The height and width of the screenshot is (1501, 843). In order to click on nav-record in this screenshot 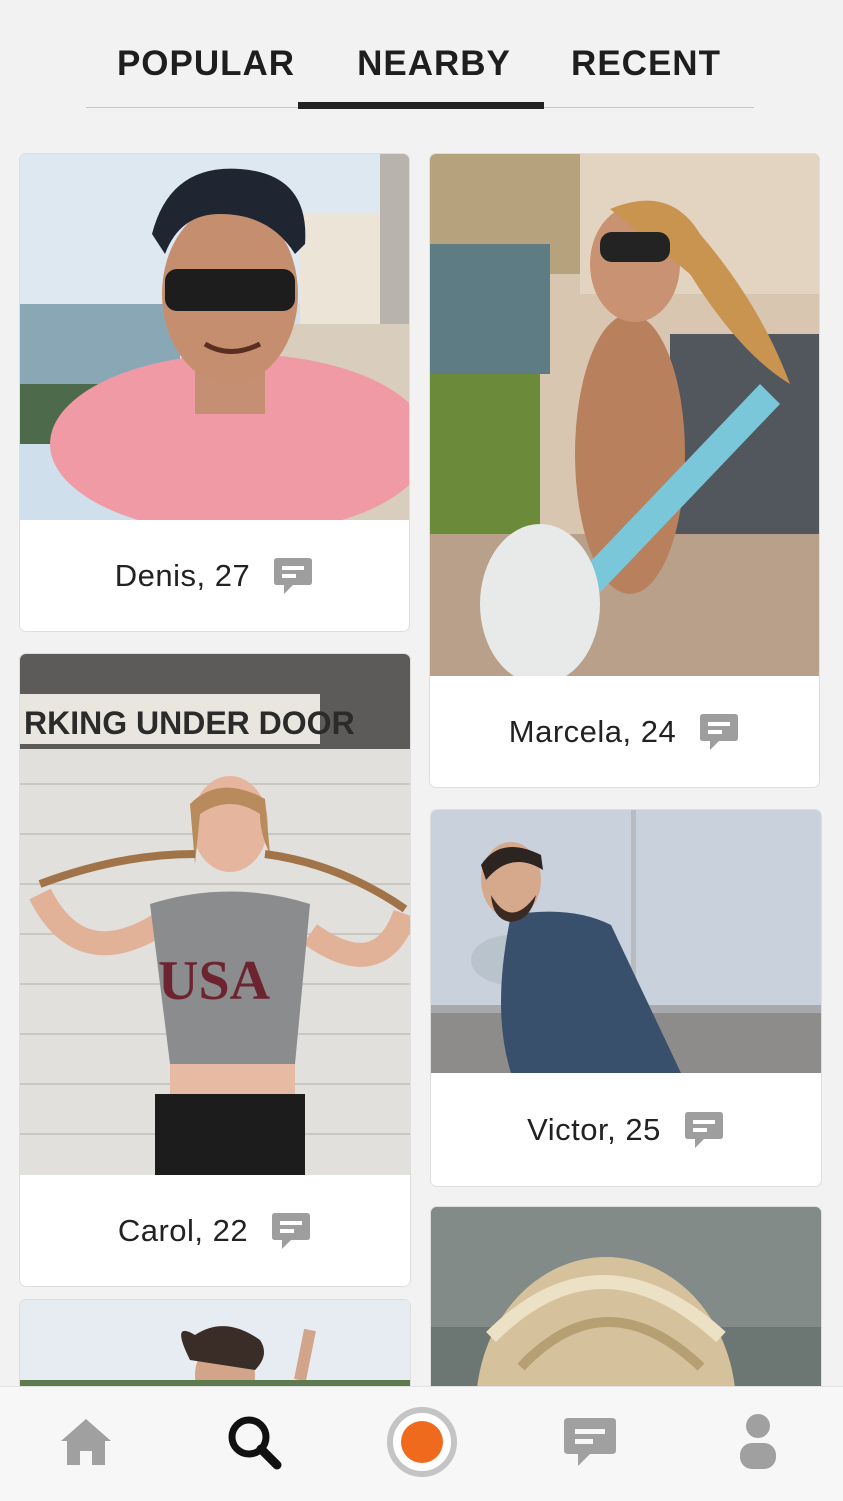, I will do `click(422, 1444)`.